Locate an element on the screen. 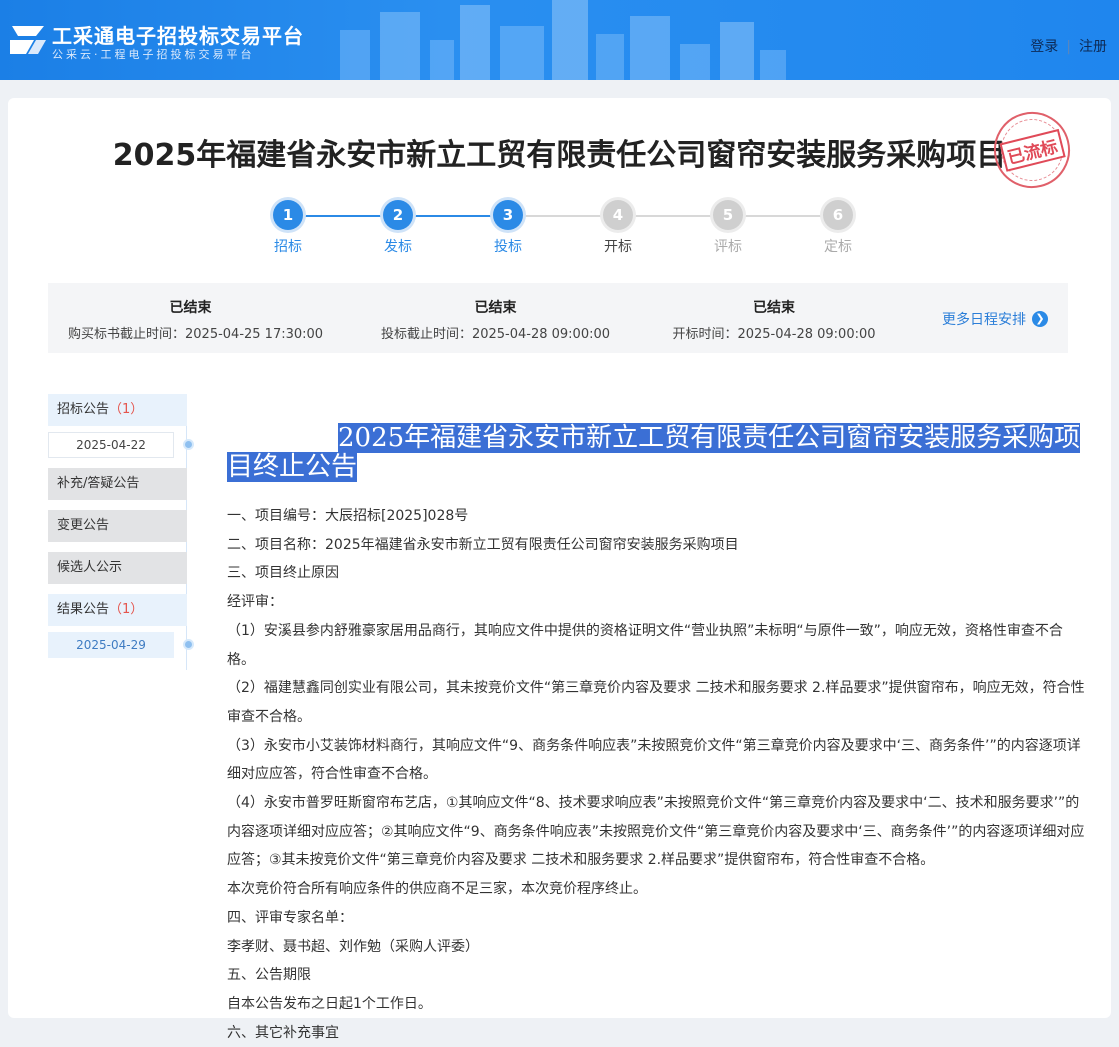 The image size is (1119, 1047). step-number: 3 is located at coordinates (508, 215).